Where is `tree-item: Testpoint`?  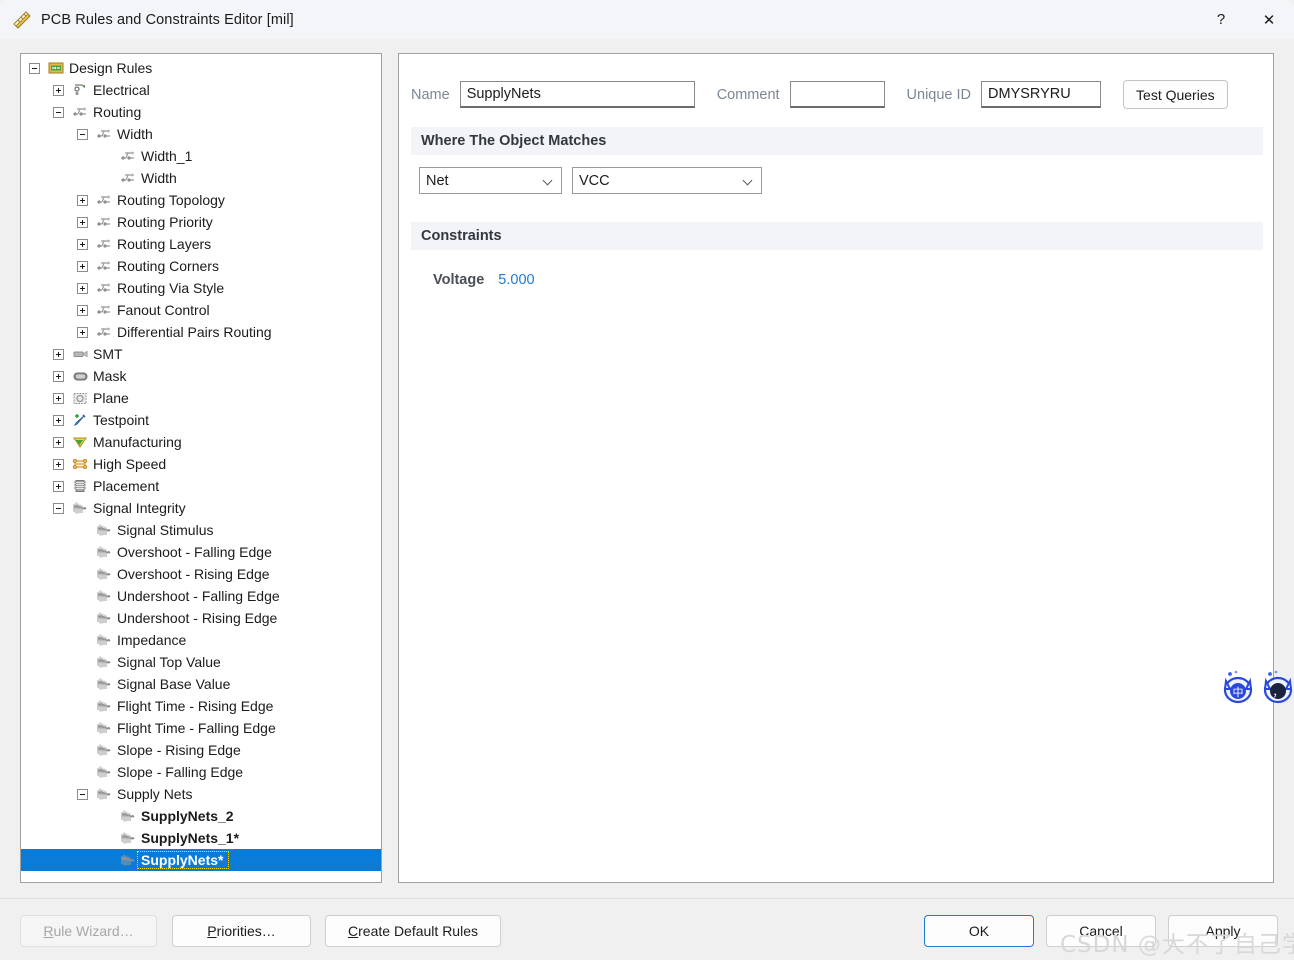 tree-item: Testpoint is located at coordinates (201, 420).